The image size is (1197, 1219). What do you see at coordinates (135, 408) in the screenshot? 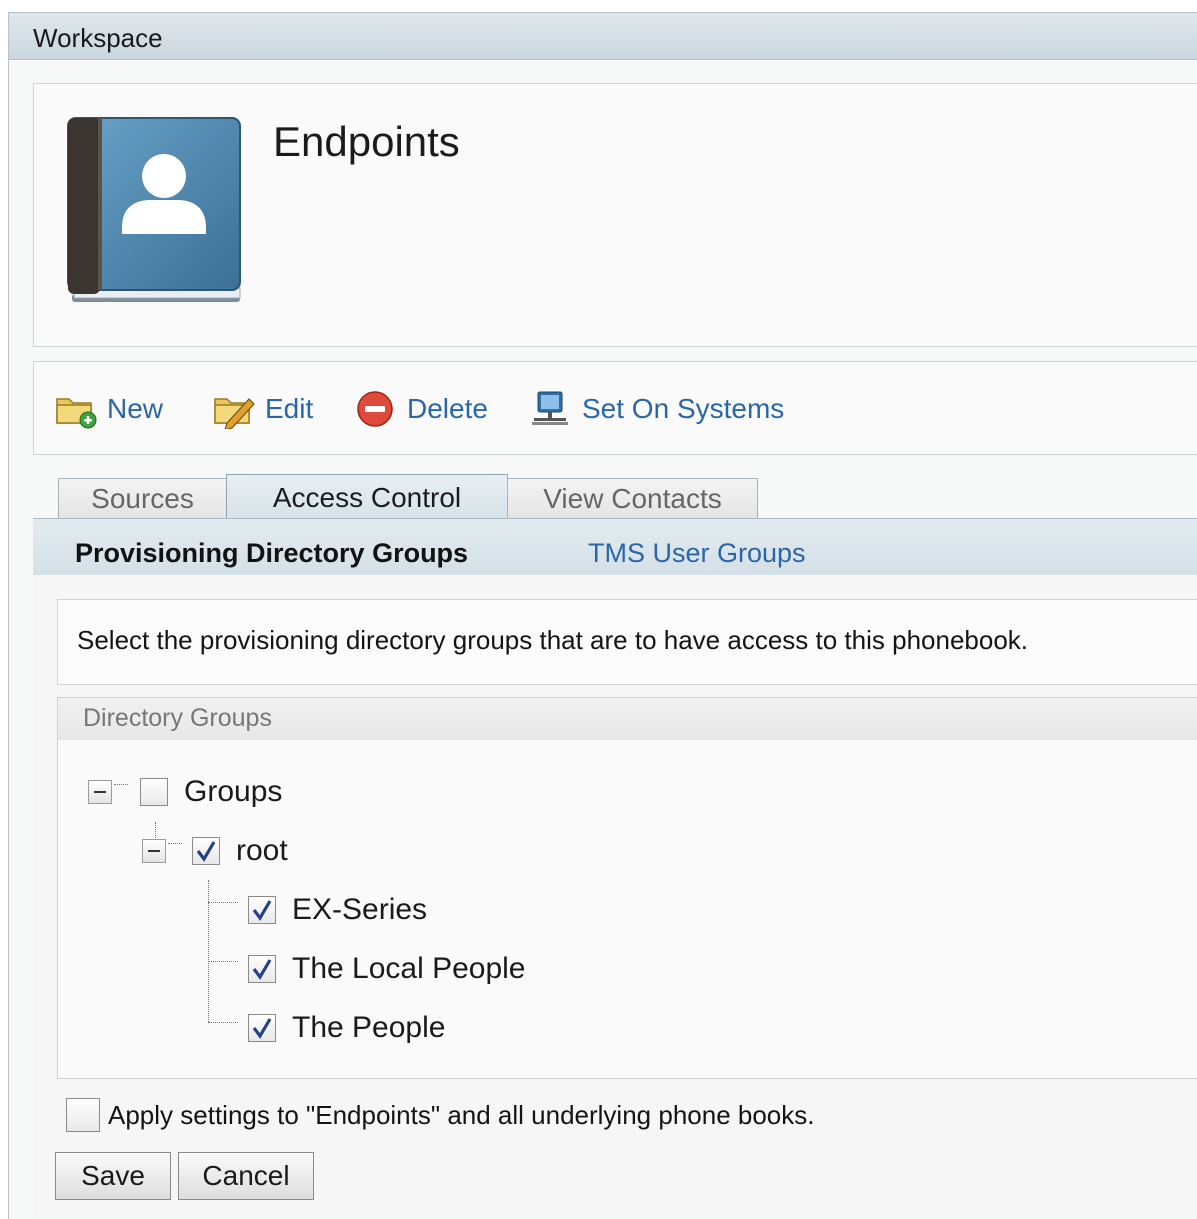
I see `new-label: New` at bounding box center [135, 408].